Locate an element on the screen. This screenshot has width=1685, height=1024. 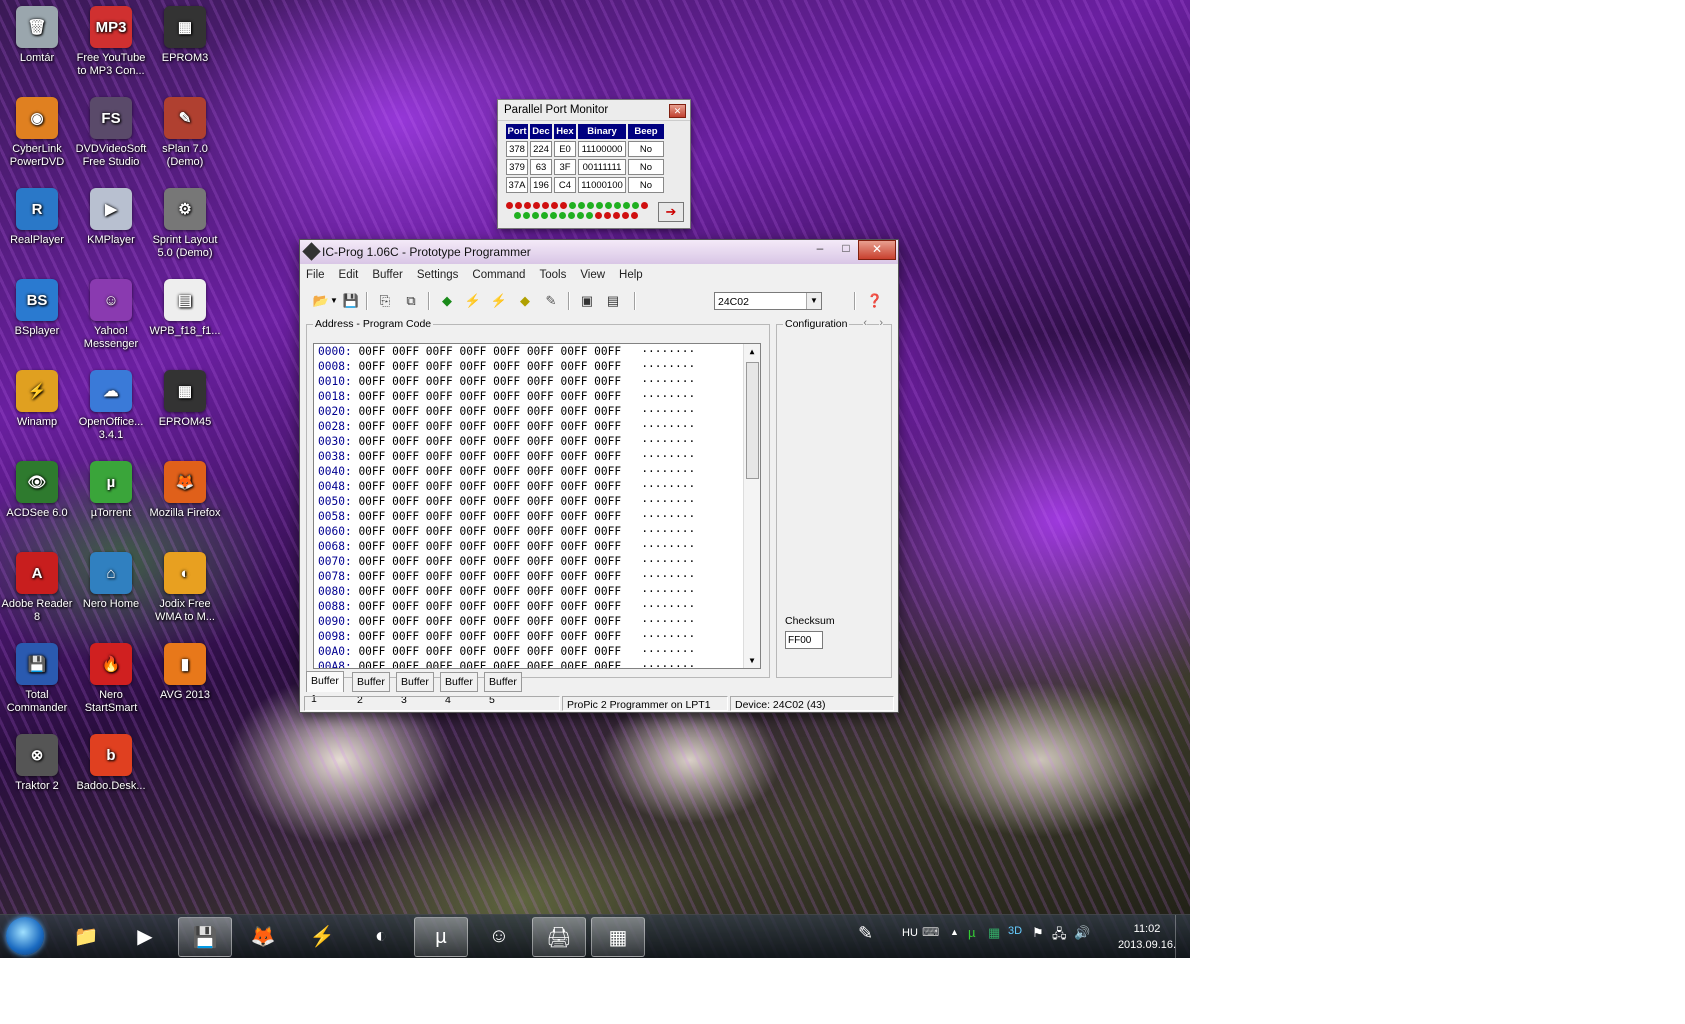
desktop-icon: ⊗ Traktor 2 is located at coordinates (37, 763).